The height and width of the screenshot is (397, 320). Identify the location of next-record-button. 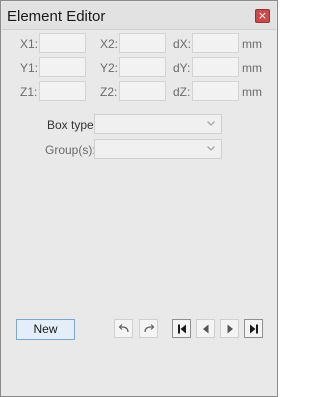
(229, 328).